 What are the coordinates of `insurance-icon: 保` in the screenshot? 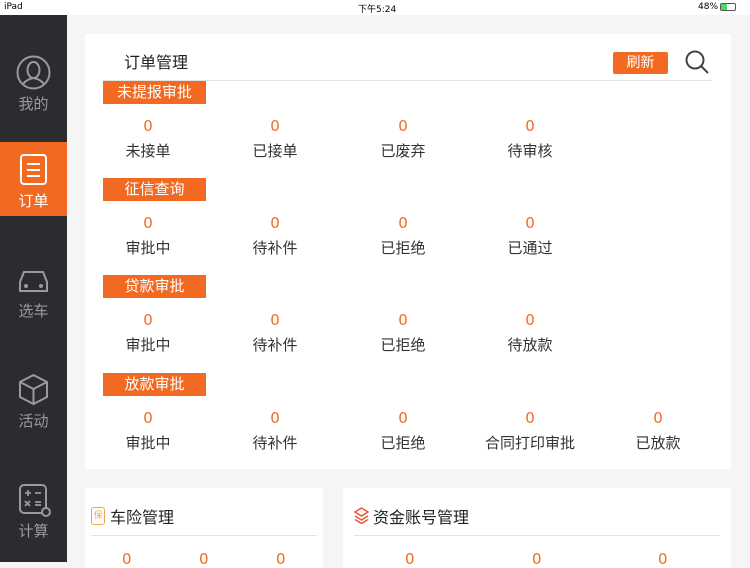 It's located at (98, 516).